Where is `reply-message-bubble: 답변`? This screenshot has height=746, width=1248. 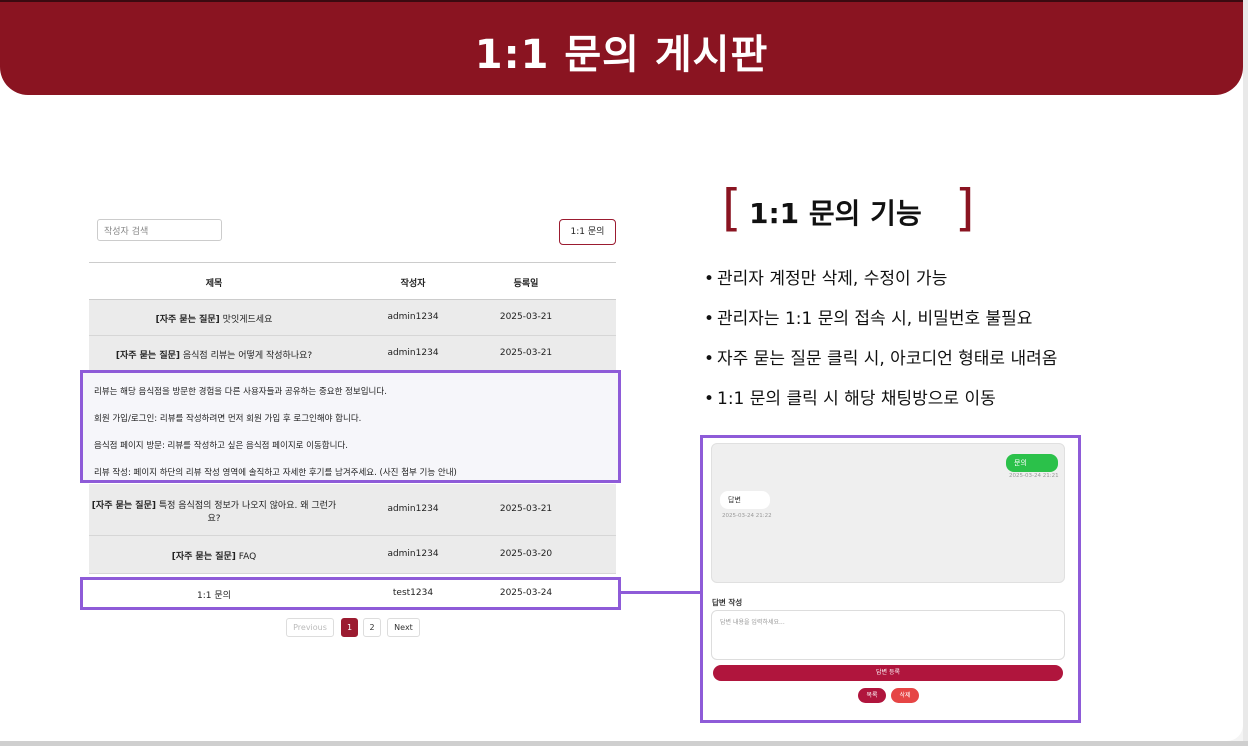 reply-message-bubble: 답변 is located at coordinates (745, 500).